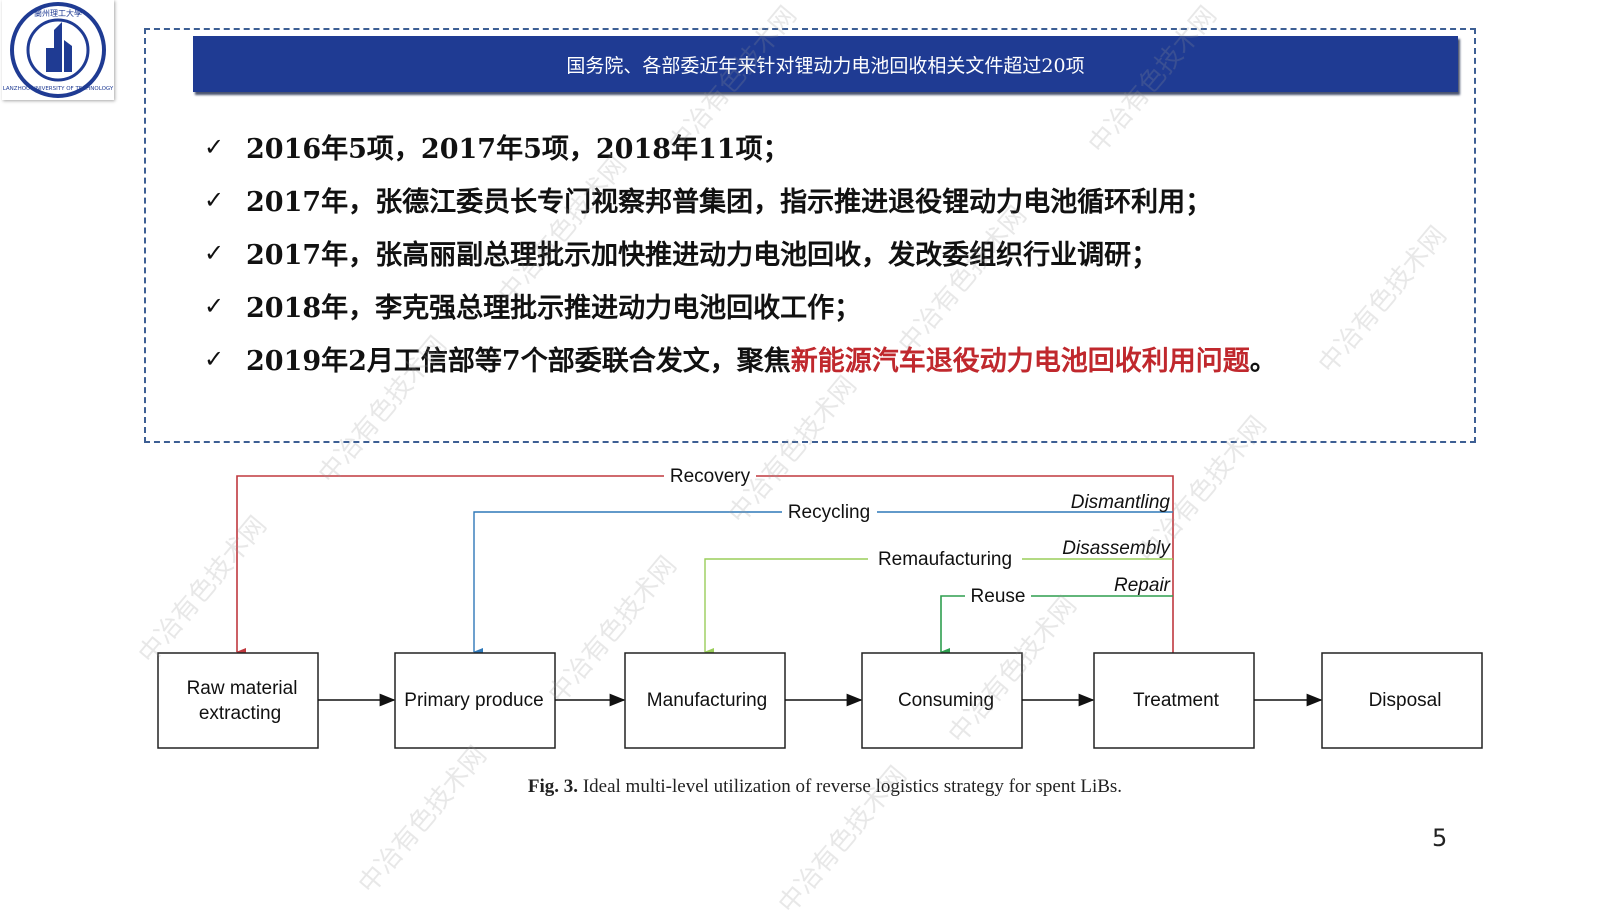 This screenshot has height=920, width=1600. I want to click on box-treatment: Treatment, so click(1174, 700).